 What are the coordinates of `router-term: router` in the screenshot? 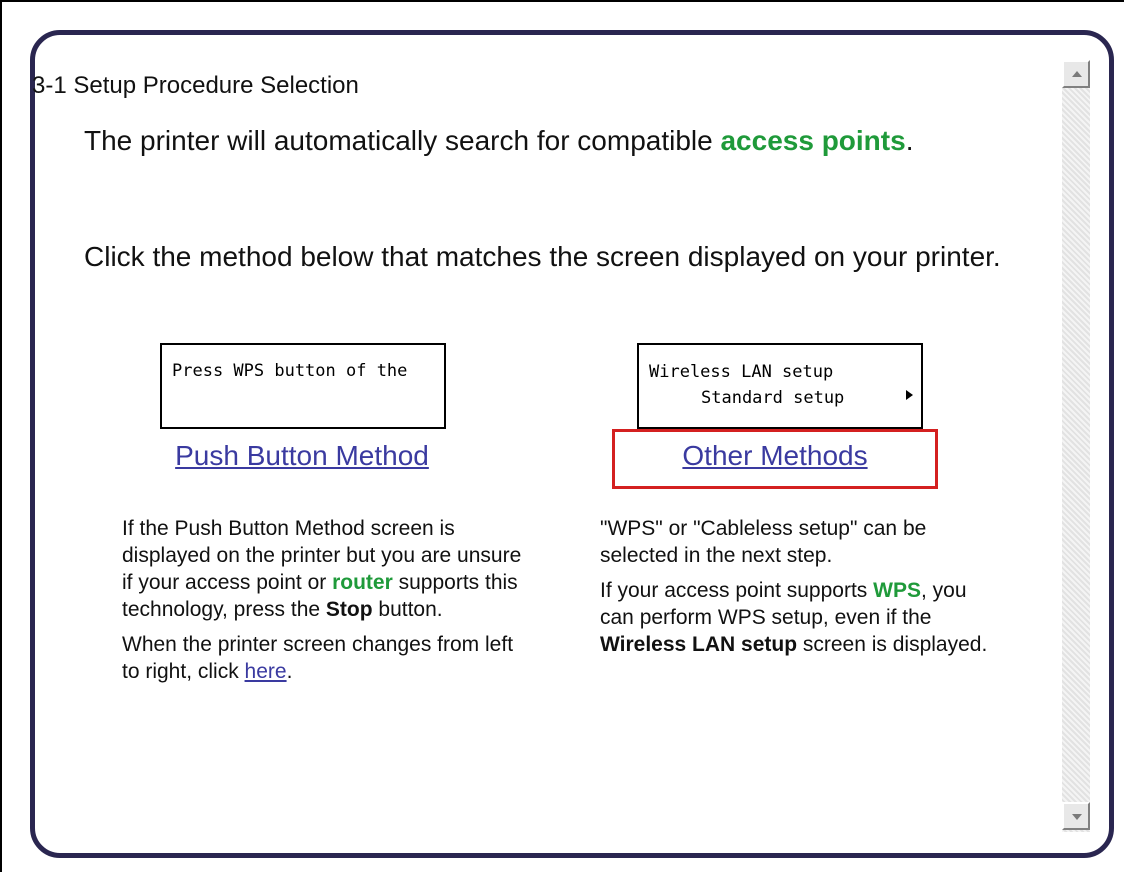 It's located at (362, 582).